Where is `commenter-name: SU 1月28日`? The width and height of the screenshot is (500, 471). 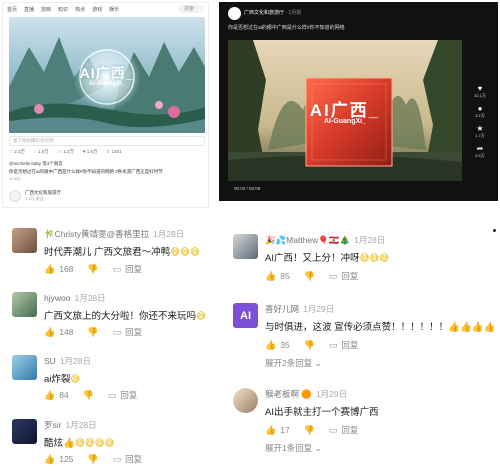 commenter-name: SU 1月28日 is located at coordinates (67, 361).